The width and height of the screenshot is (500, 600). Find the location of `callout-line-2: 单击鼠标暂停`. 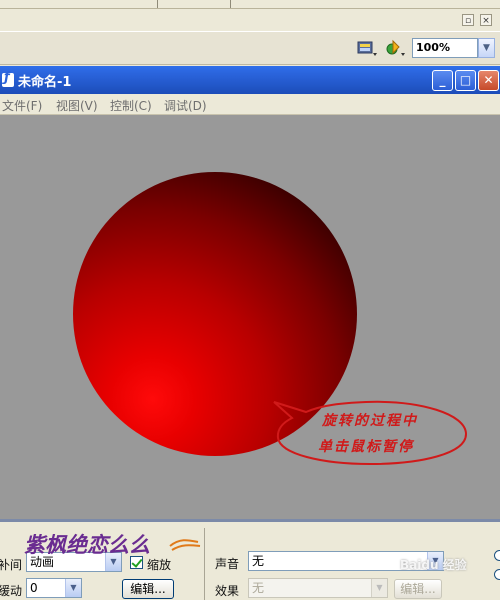

callout-line-2: 单击鼠标暂停 is located at coordinates (366, 447).